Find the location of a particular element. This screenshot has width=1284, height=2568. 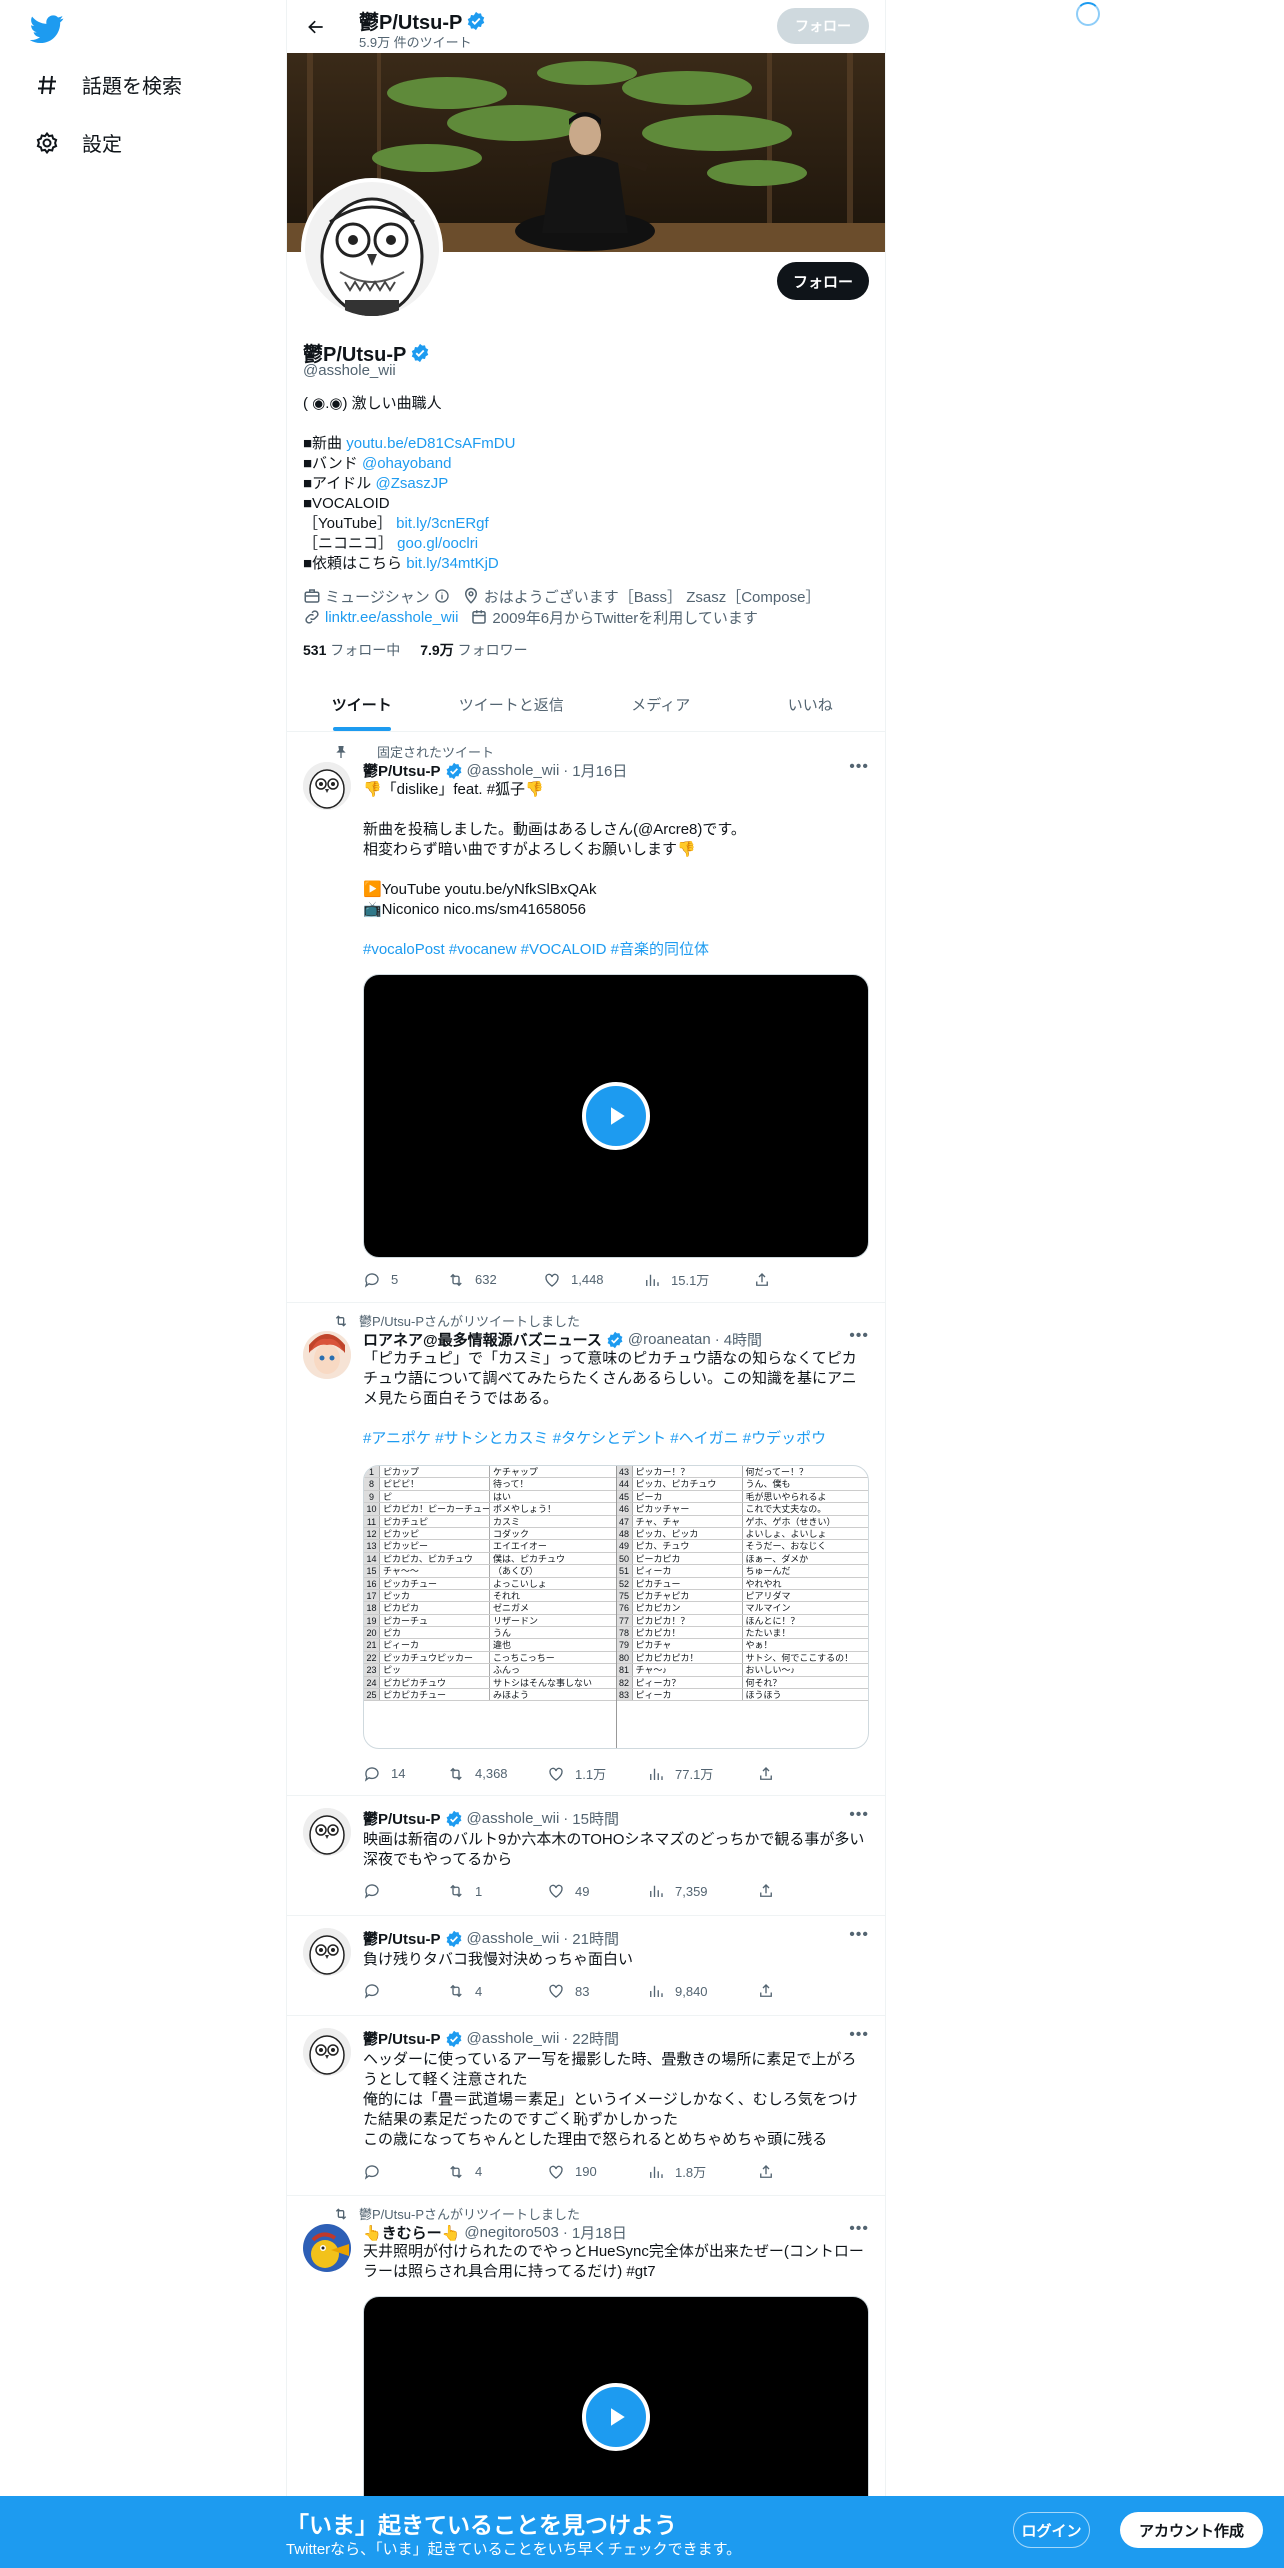

bio-text: ■新曲 is located at coordinates (325, 443).